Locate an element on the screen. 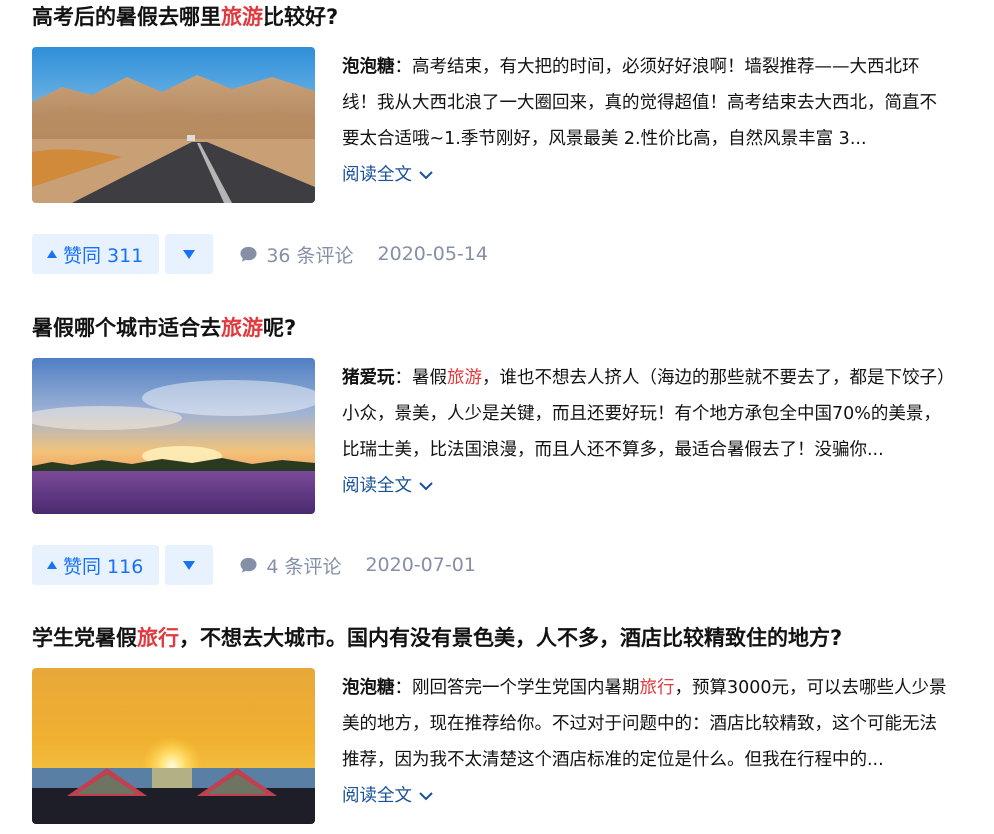 This screenshot has width=994, height=834. excerpt-text: ：刚回答完一个学生党国内暑期 is located at coordinates (517, 688).